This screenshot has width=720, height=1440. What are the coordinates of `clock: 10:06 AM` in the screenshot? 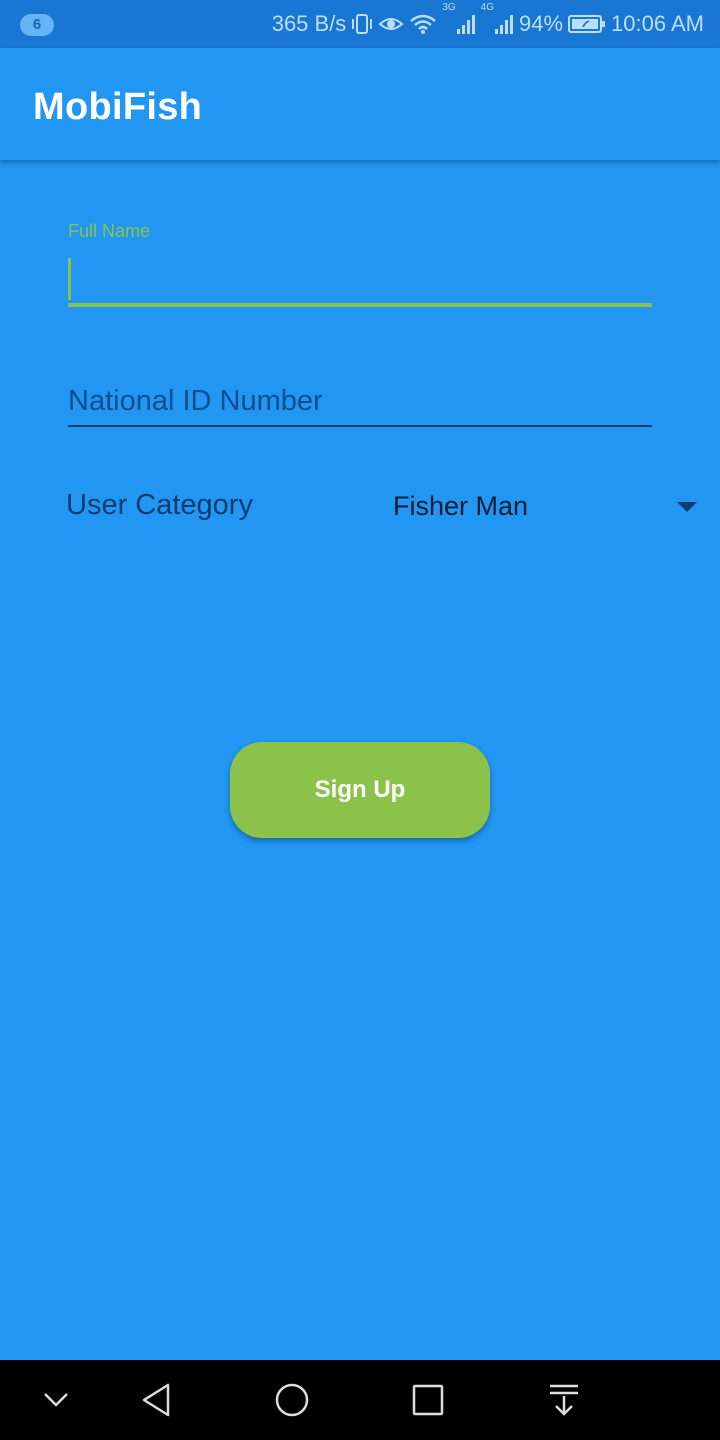 It's located at (657, 23).